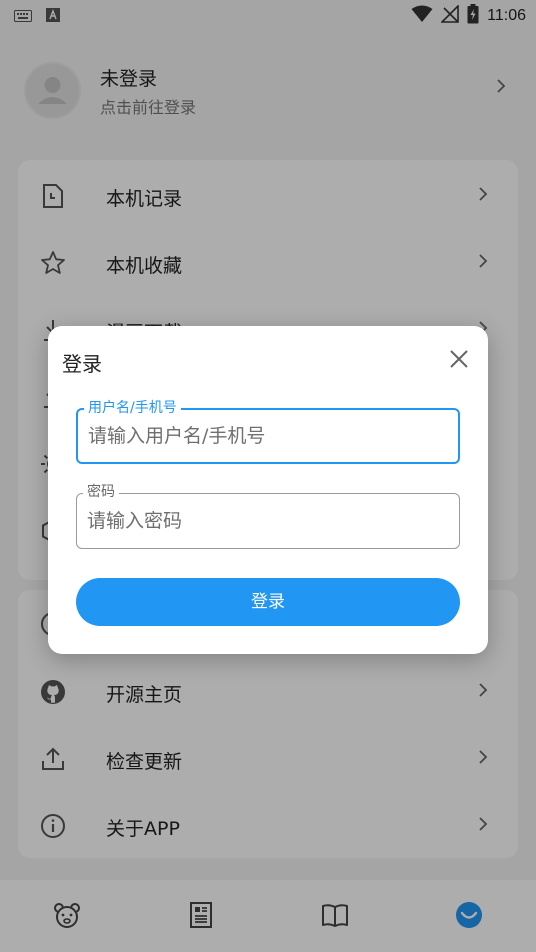  I want to click on password-field: 密码, so click(268, 516).